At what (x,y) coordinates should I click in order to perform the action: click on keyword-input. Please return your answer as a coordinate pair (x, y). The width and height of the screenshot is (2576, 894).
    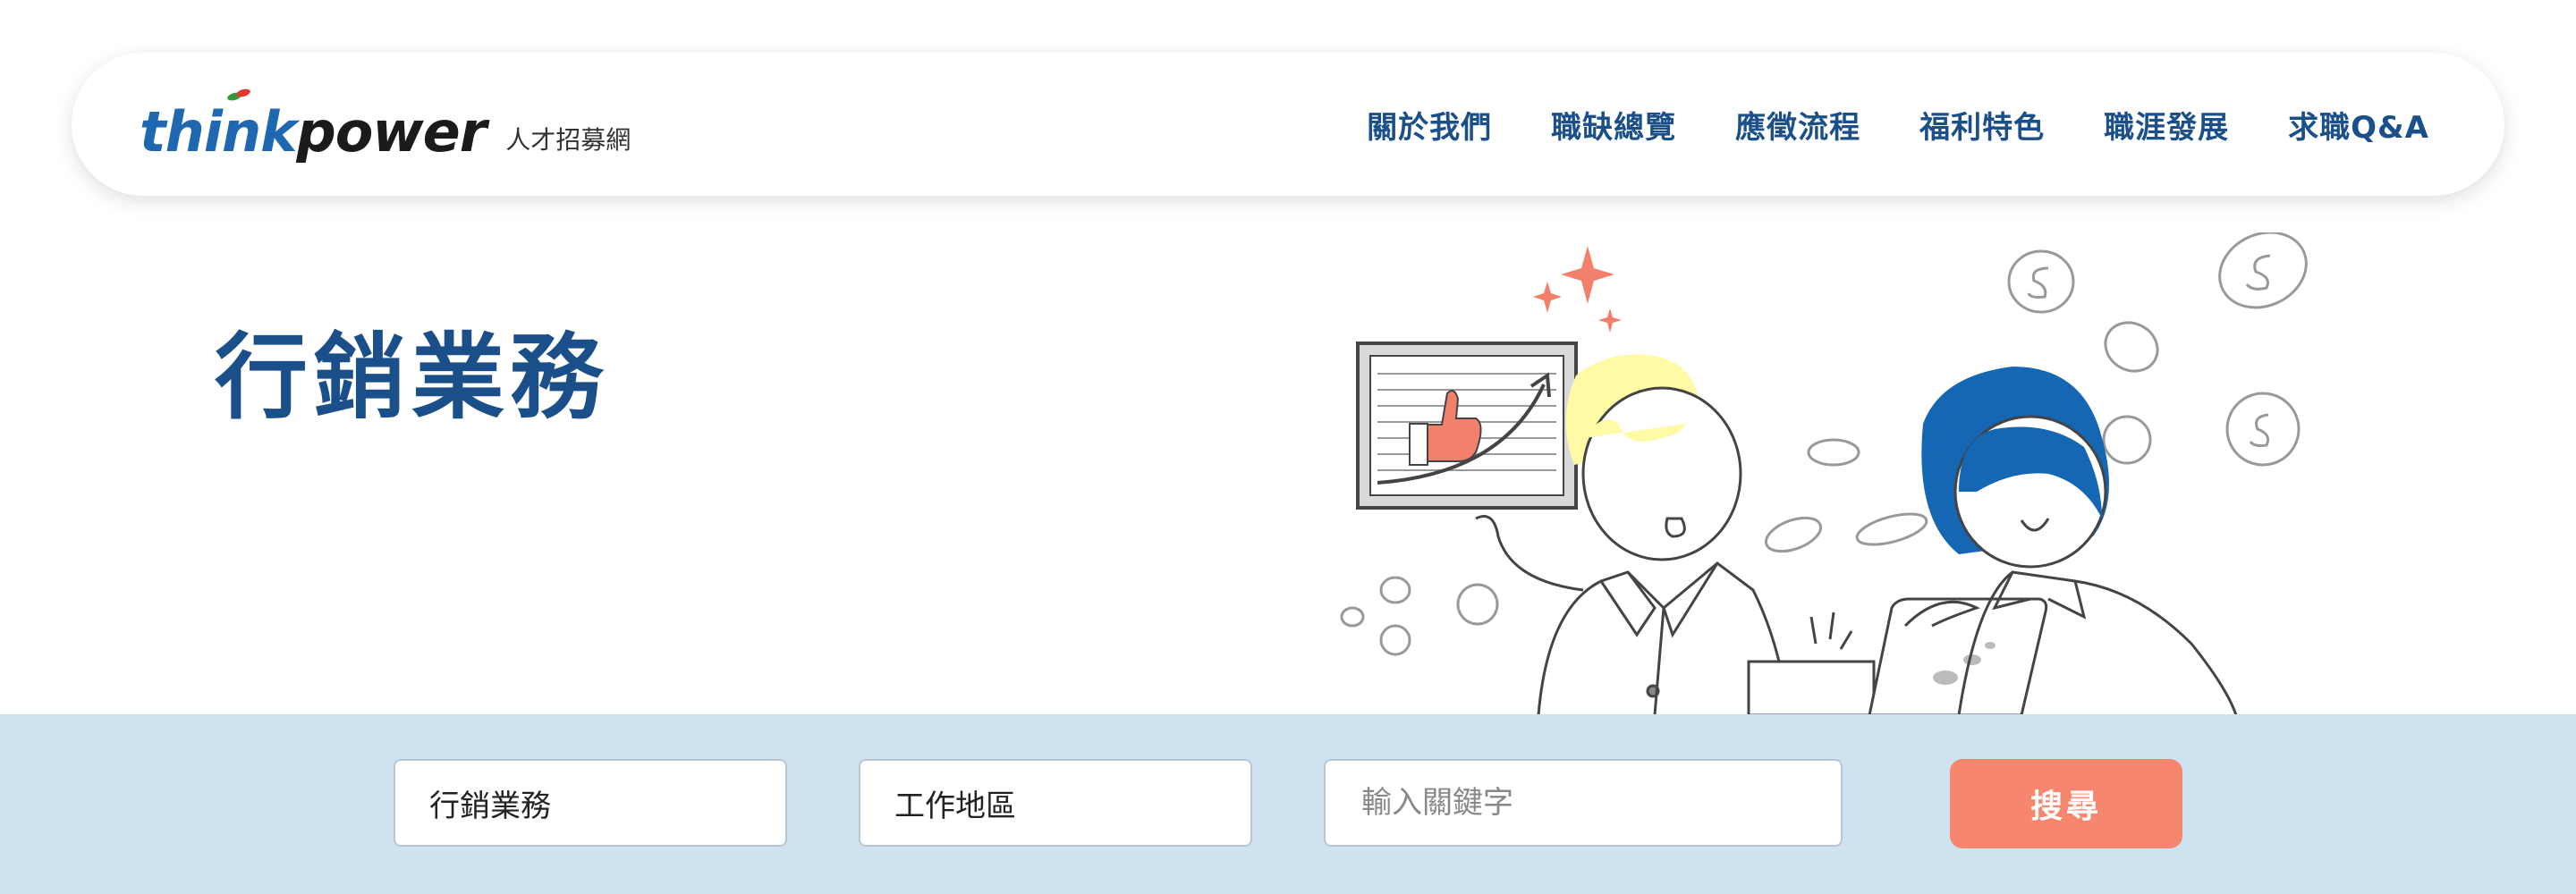
    Looking at the image, I should click on (1600, 803).